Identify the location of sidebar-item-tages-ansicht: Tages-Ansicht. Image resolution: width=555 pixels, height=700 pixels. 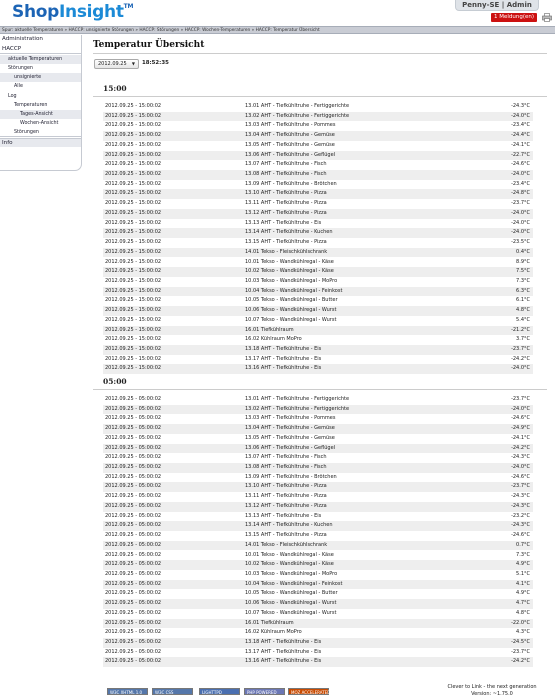
(40, 114).